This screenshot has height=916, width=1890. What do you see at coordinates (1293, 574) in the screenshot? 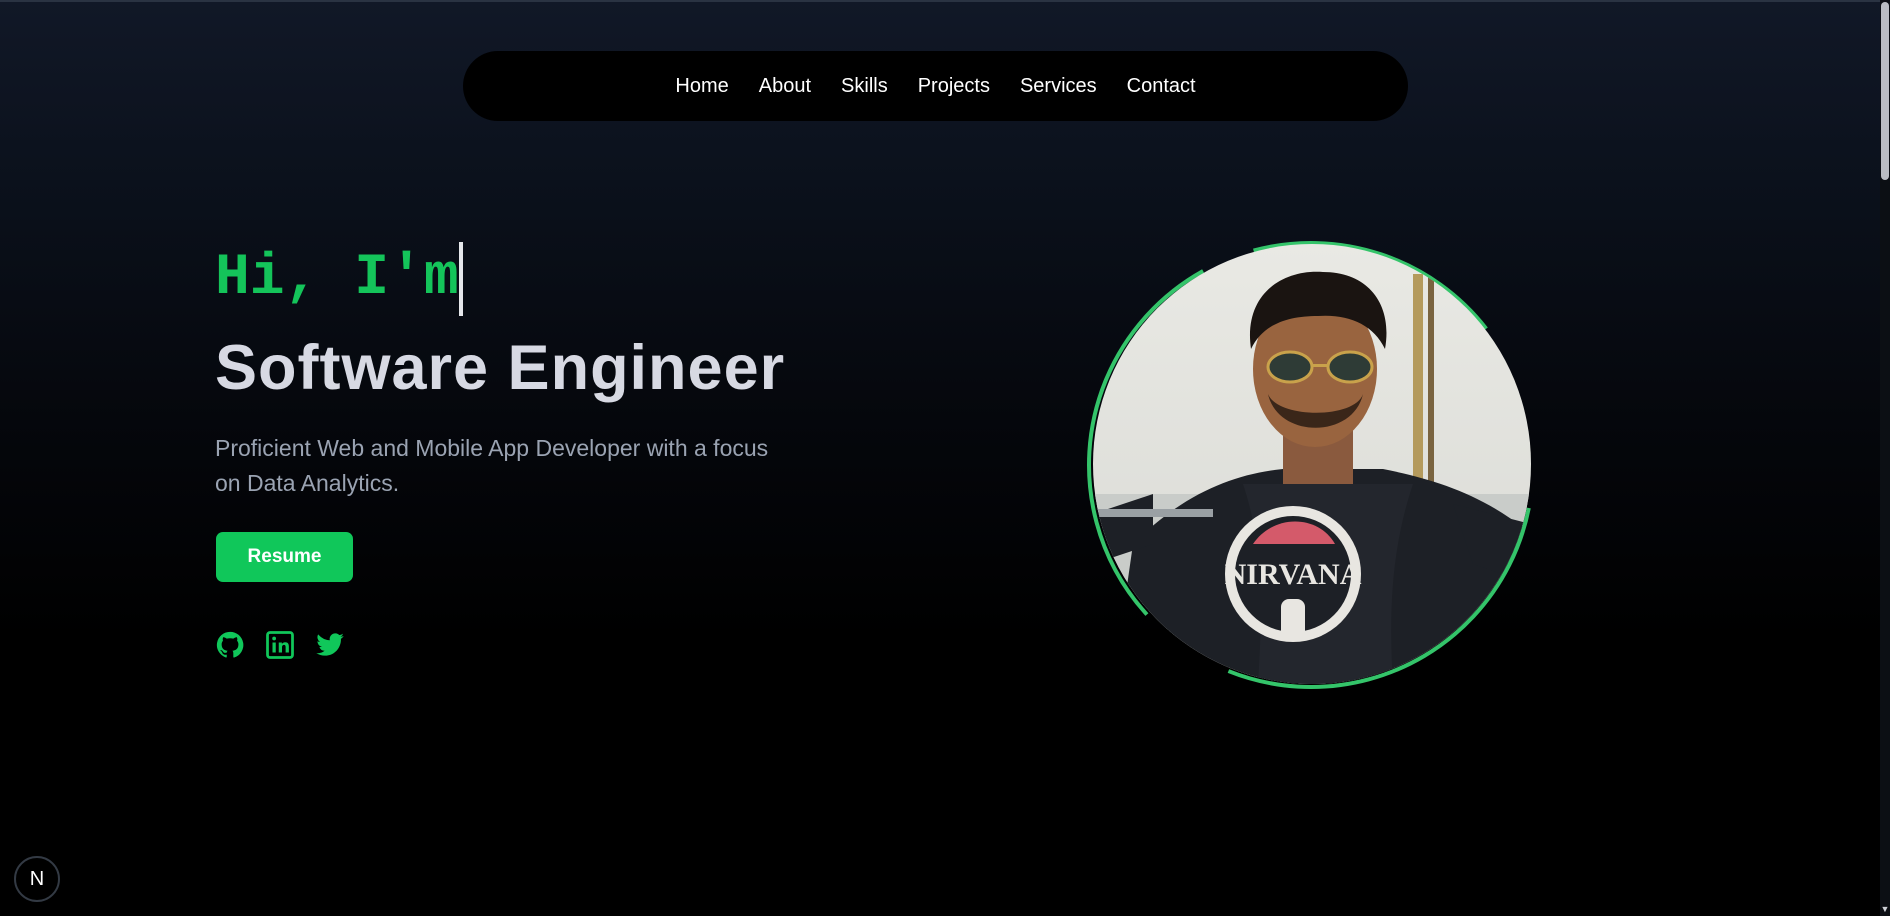
I see `shirt-text: NIRVANA` at bounding box center [1293, 574].